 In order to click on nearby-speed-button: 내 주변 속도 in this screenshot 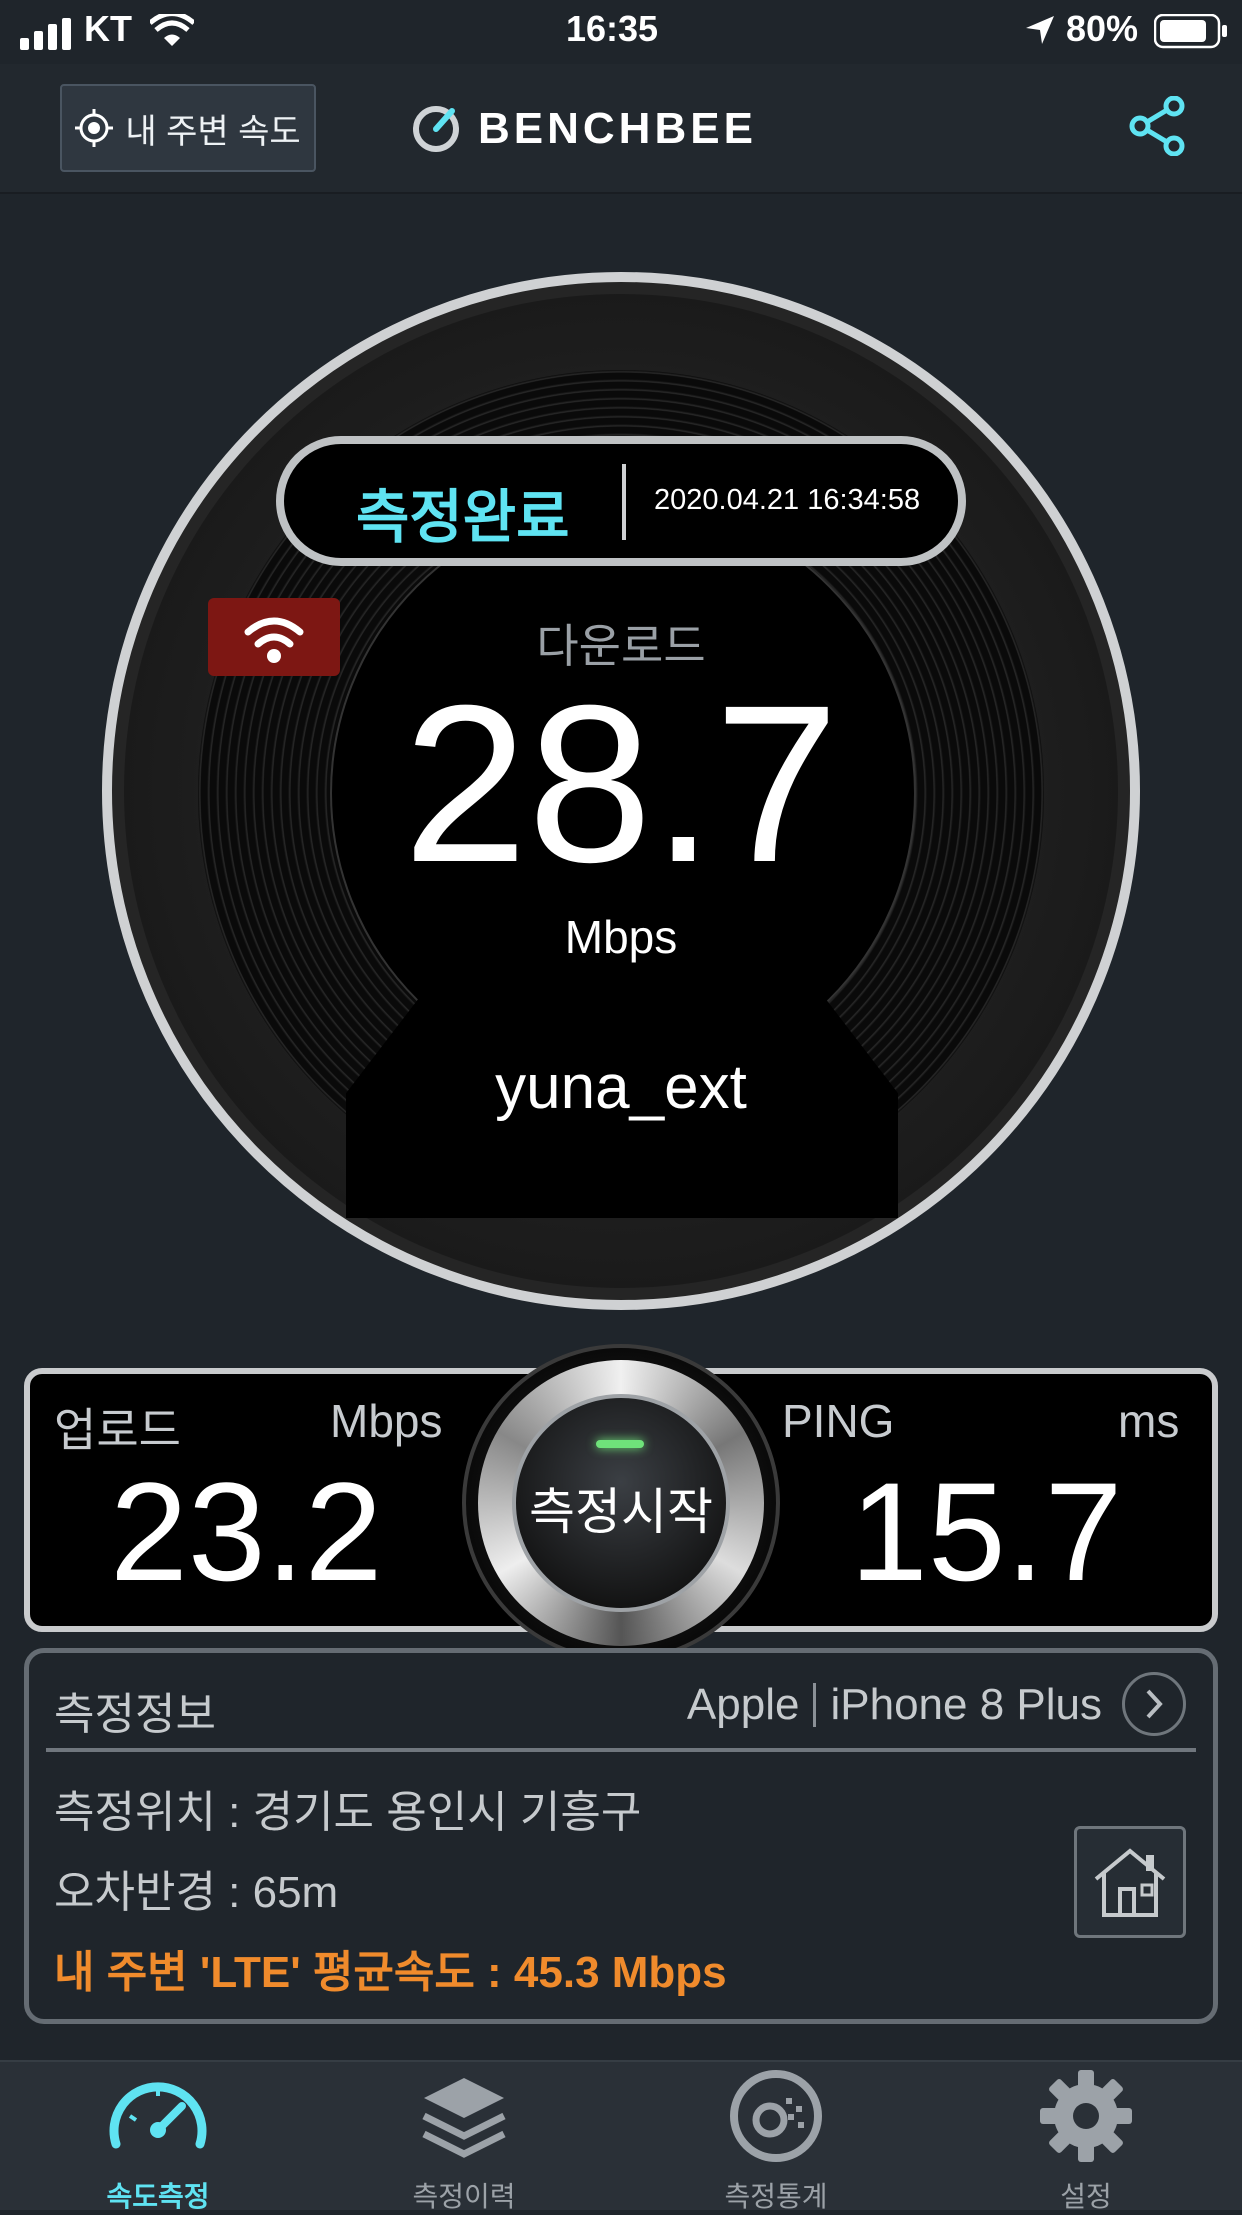, I will do `click(188, 128)`.